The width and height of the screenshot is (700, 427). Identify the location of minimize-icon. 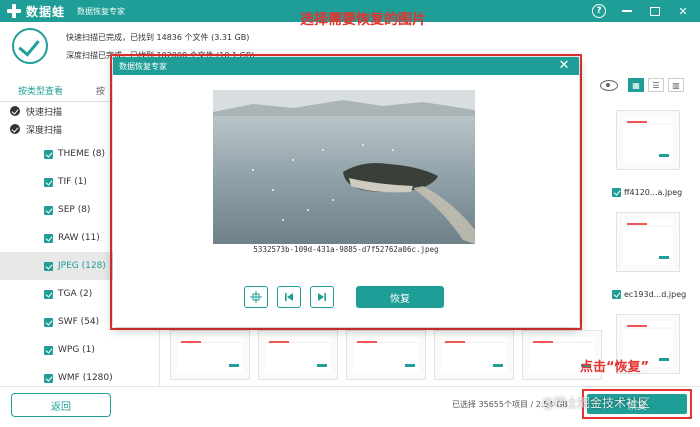
(627, 11).